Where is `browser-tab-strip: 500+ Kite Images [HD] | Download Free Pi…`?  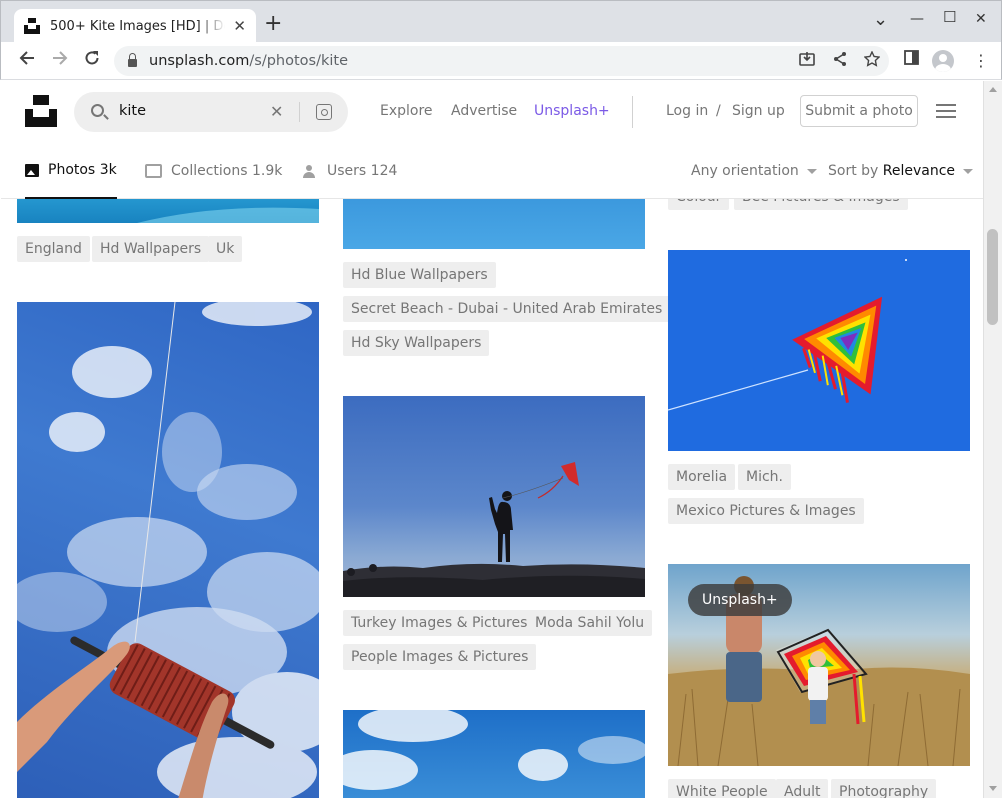 browser-tab-strip: 500+ Kite Images [HD] | Download Free Pi… is located at coordinates (501, 21).